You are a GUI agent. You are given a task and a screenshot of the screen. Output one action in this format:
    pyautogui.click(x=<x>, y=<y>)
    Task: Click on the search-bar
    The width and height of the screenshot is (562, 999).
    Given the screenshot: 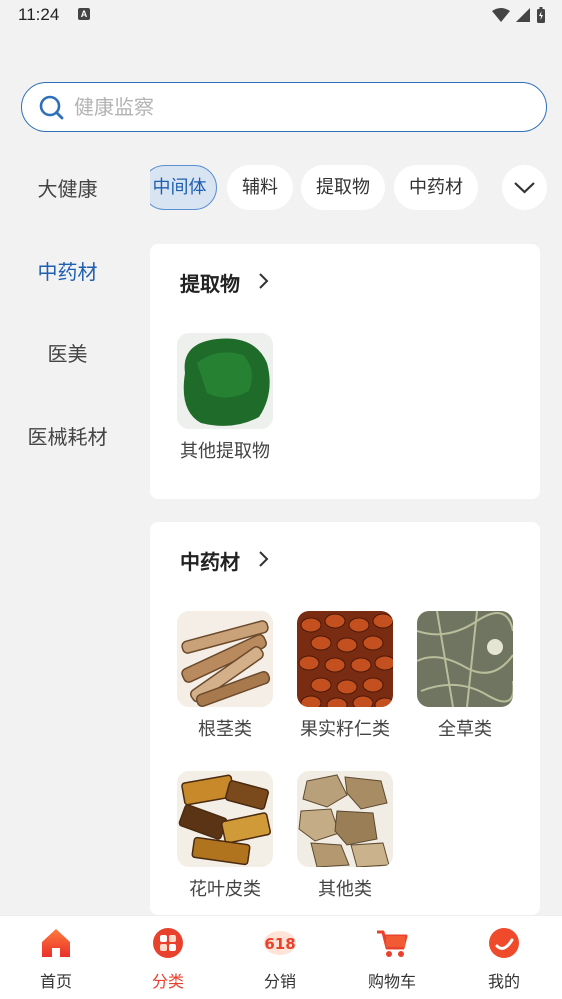 What is the action you would take?
    pyautogui.click(x=284, y=107)
    